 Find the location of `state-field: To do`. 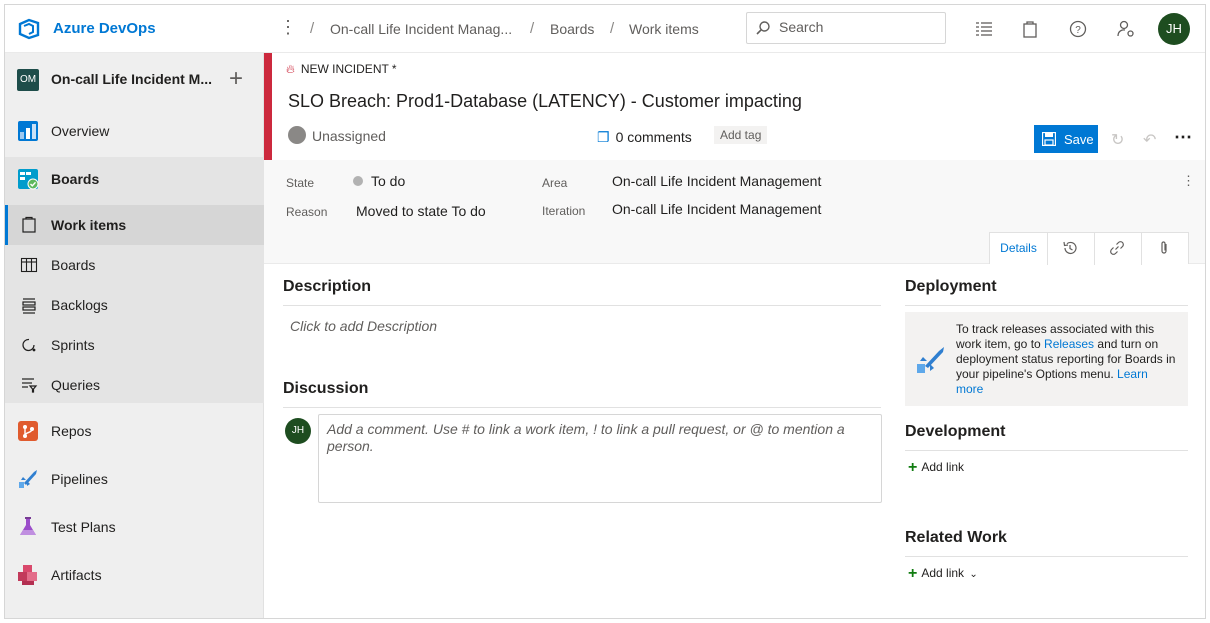

state-field: To do is located at coordinates (388, 181).